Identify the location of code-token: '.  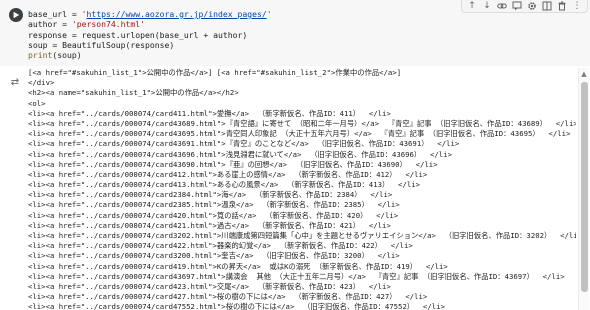
(269, 14).